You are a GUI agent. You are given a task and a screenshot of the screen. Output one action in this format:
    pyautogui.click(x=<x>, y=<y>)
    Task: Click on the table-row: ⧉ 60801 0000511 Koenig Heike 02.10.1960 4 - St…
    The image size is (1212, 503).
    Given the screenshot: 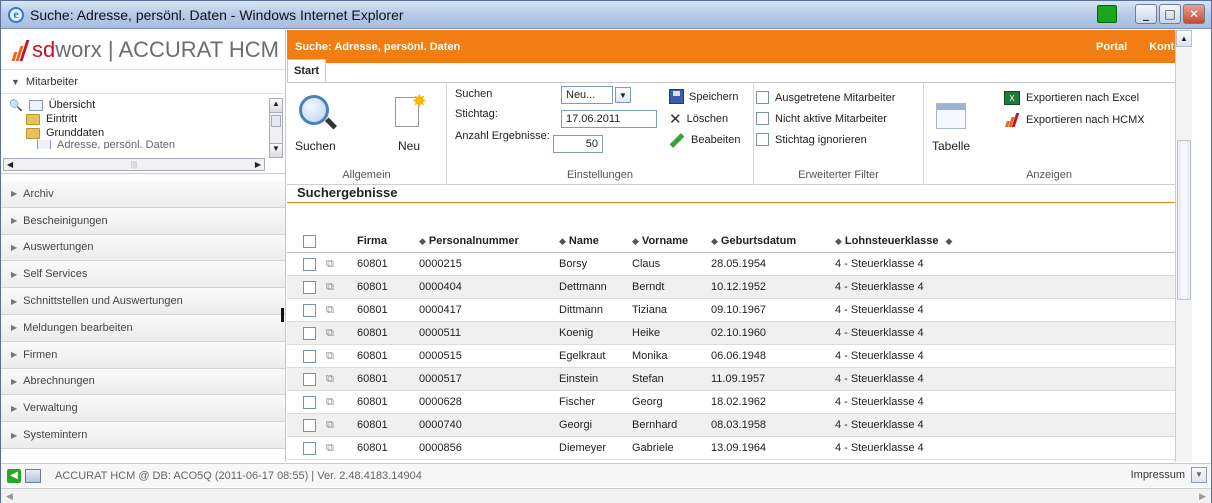 What is the action you would take?
    pyautogui.click(x=732, y=333)
    